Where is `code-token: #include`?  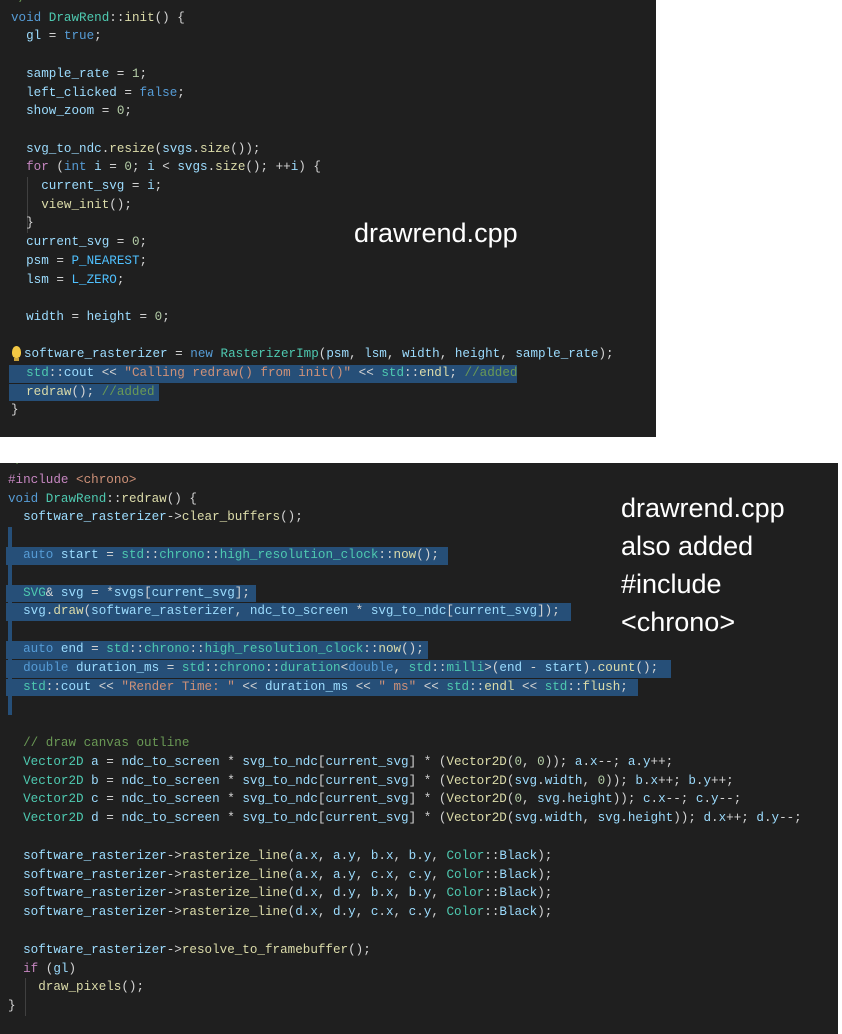 code-token: #include is located at coordinates (42, 479).